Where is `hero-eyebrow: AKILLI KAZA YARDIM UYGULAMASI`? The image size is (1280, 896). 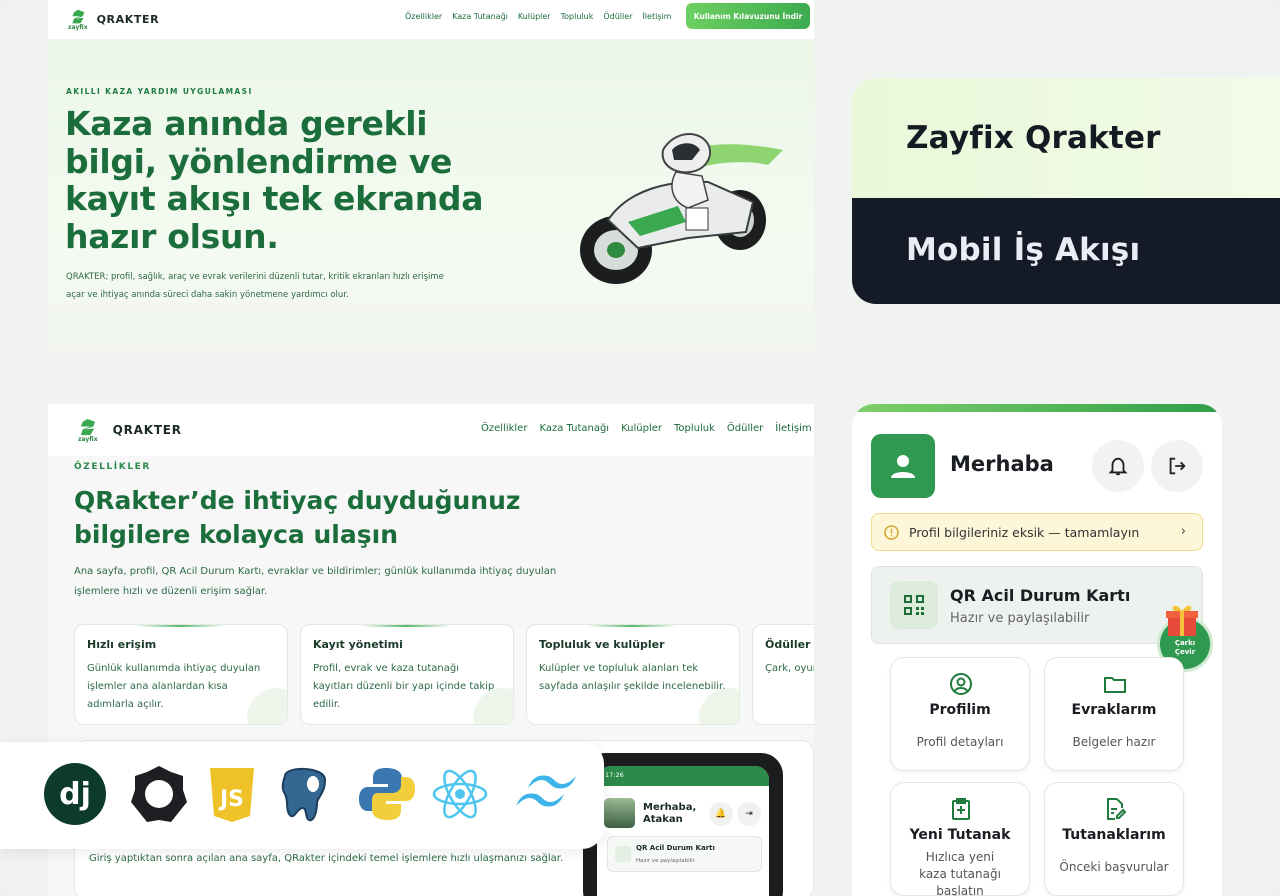 hero-eyebrow: AKILLI KAZA YARDIM UYGULAMASI is located at coordinates (159, 91).